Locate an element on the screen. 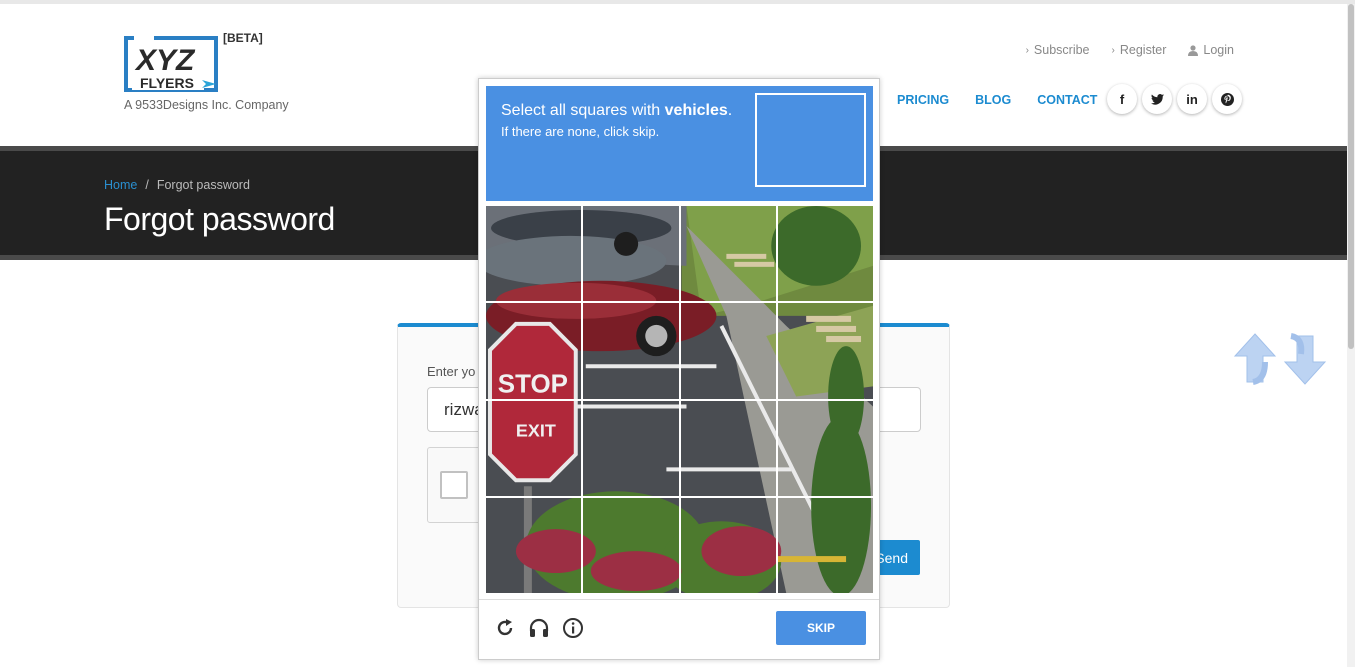  facebook-icon: f is located at coordinates (1122, 99).